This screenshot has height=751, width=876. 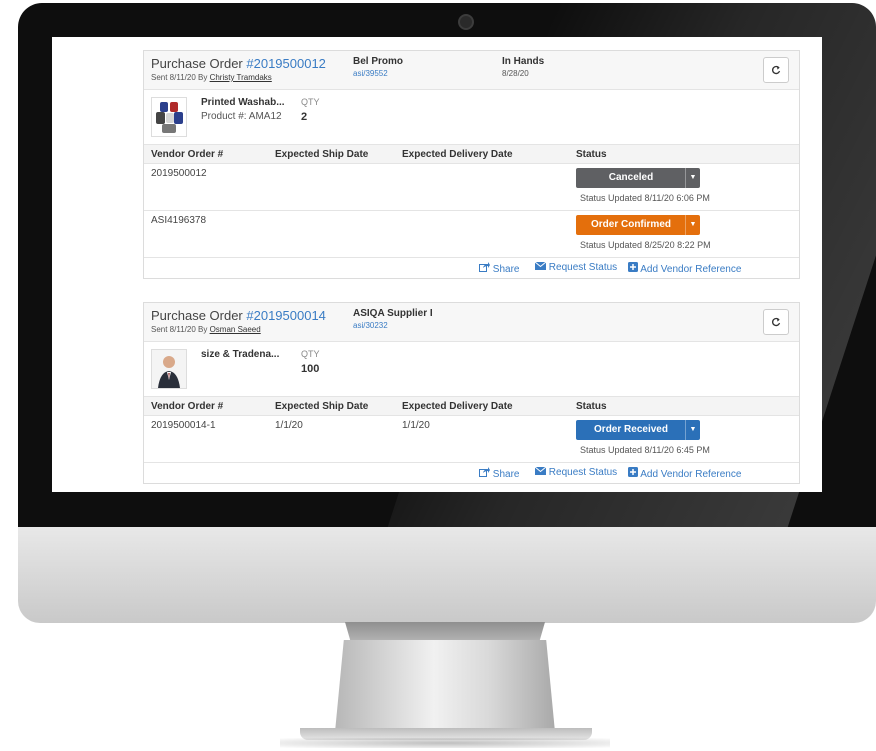 I want to click on po-sent-info: Sent 8/11/20 By Osman Saeed, so click(x=206, y=329).